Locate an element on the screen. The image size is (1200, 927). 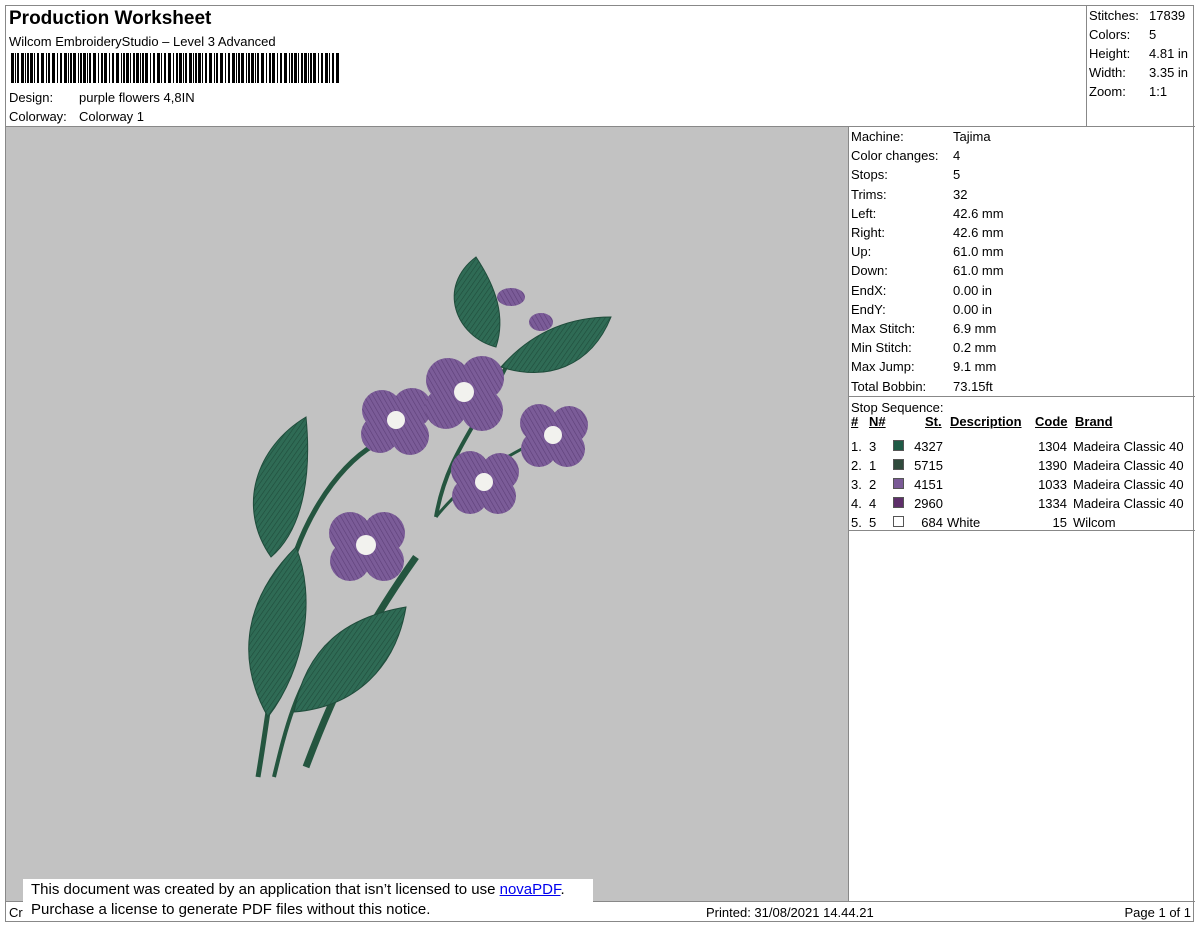
printed-date: Printed: 31/08/2021 14.44.21 is located at coordinates (790, 912).